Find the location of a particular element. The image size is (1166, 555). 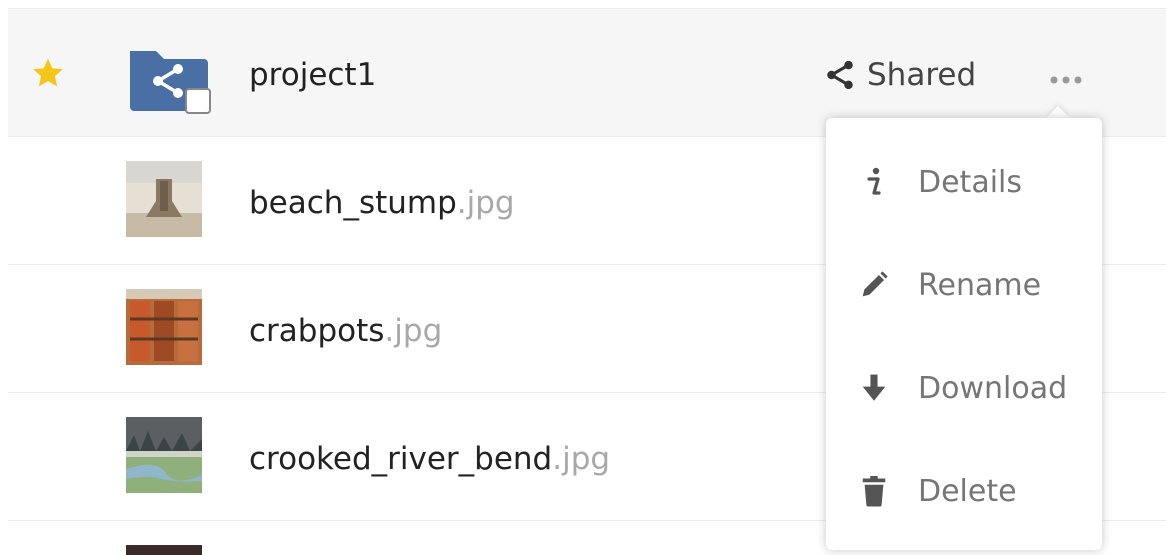

menu-arrow is located at coordinates (1058, 112).